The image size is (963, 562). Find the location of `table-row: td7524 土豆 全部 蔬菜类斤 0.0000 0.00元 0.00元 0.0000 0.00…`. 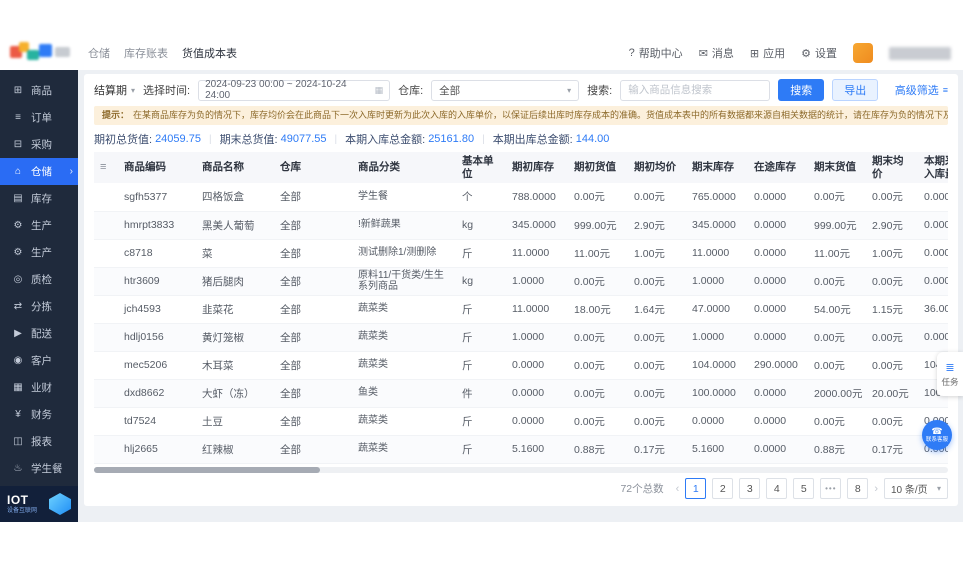

table-row: td7524 土豆 全部 蔬菜类斤 0.0000 0.00元 0.00元 0.0000 0.00… is located at coordinates (521, 421).